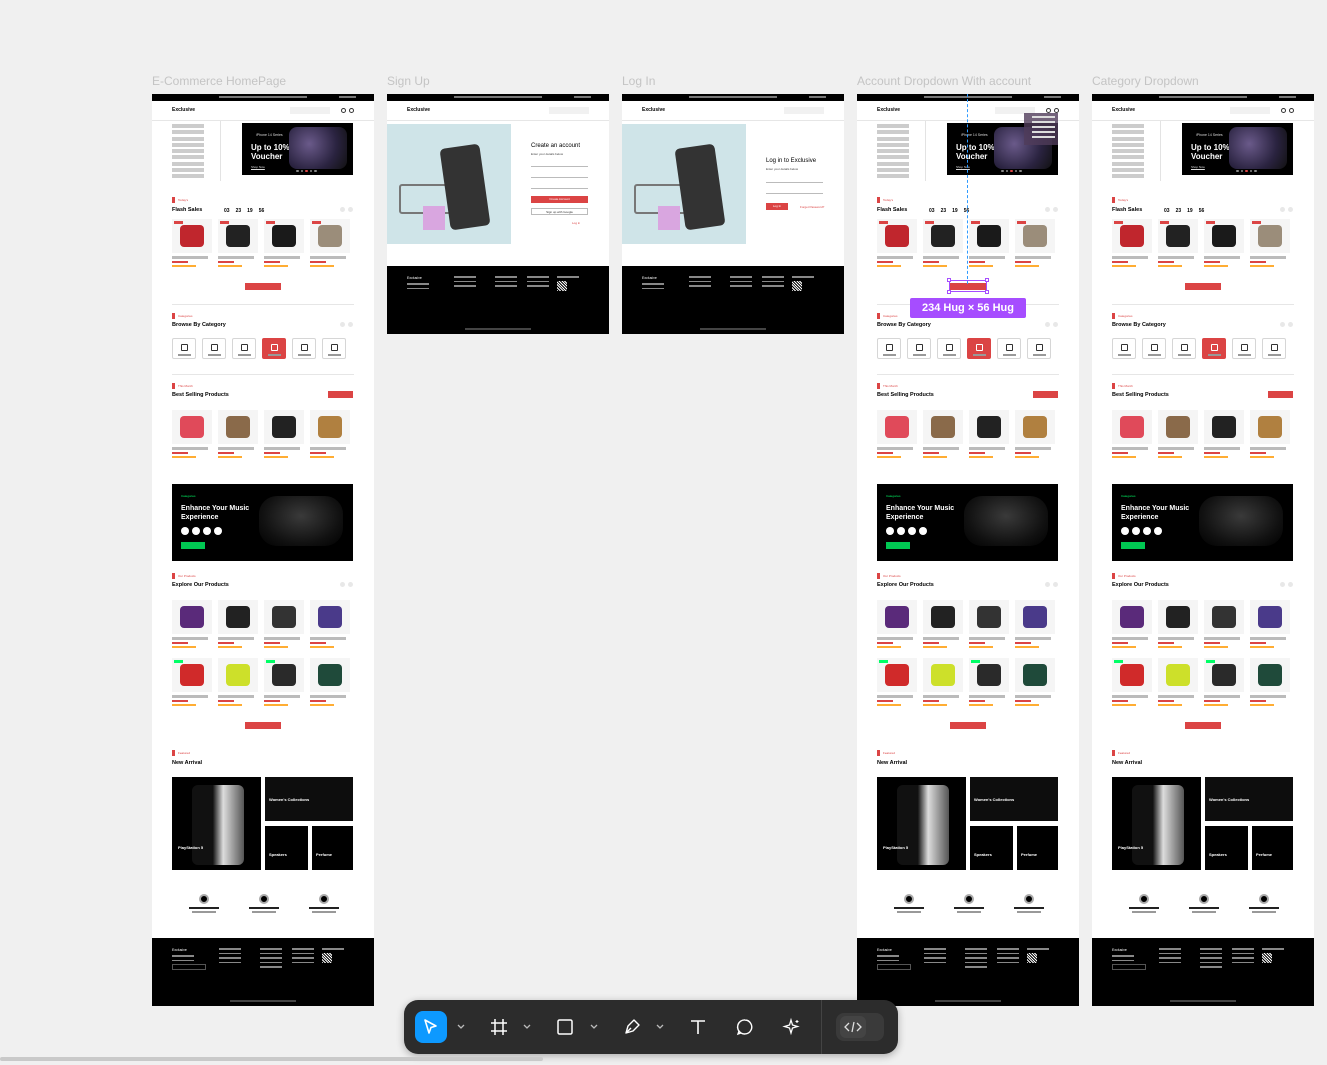 The height and width of the screenshot is (1065, 1327). I want to click on rectangle-icon, so click(565, 1027).